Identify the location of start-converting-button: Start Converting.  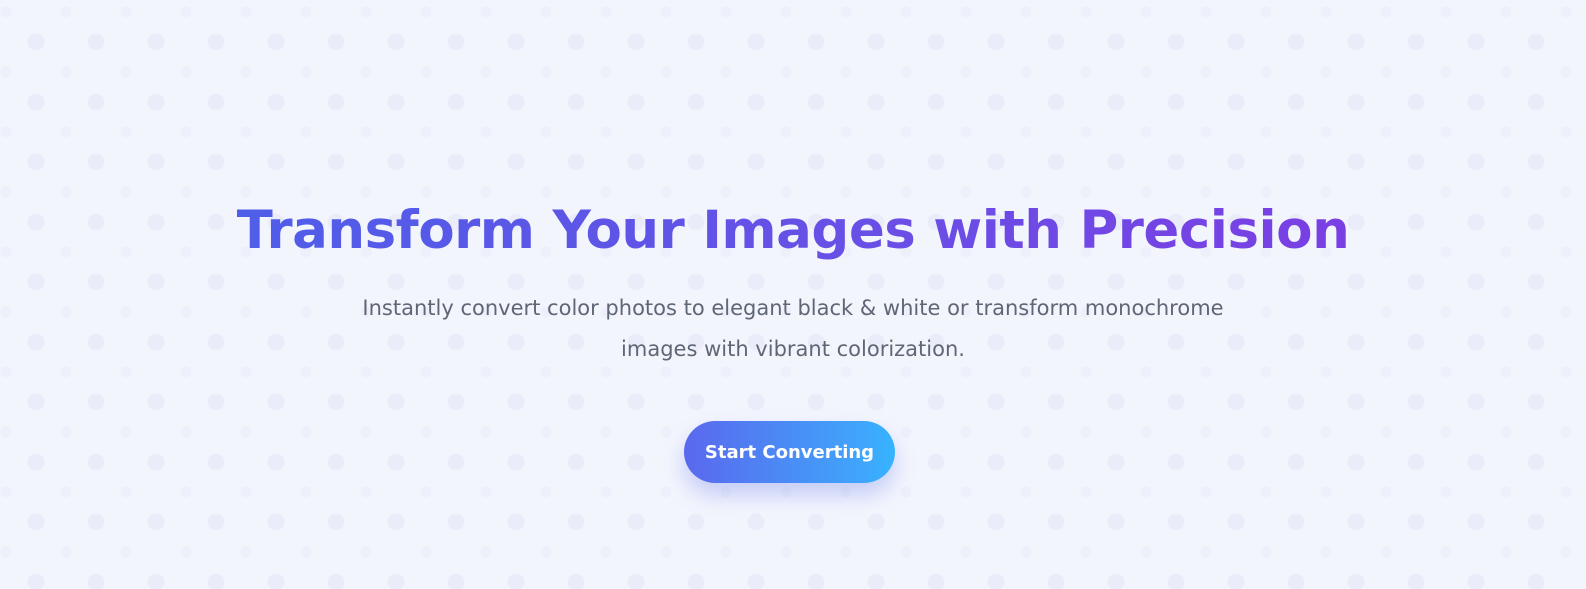
(789, 452).